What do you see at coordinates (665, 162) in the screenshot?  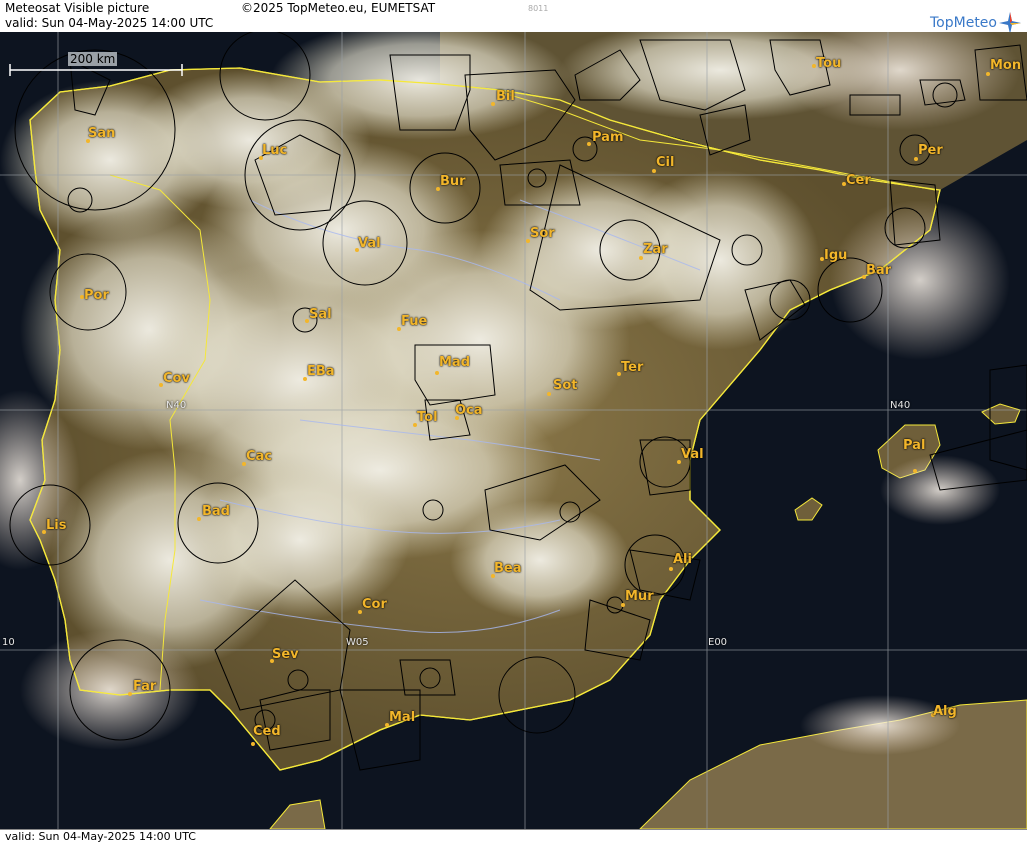 I see `city-label: Cil` at bounding box center [665, 162].